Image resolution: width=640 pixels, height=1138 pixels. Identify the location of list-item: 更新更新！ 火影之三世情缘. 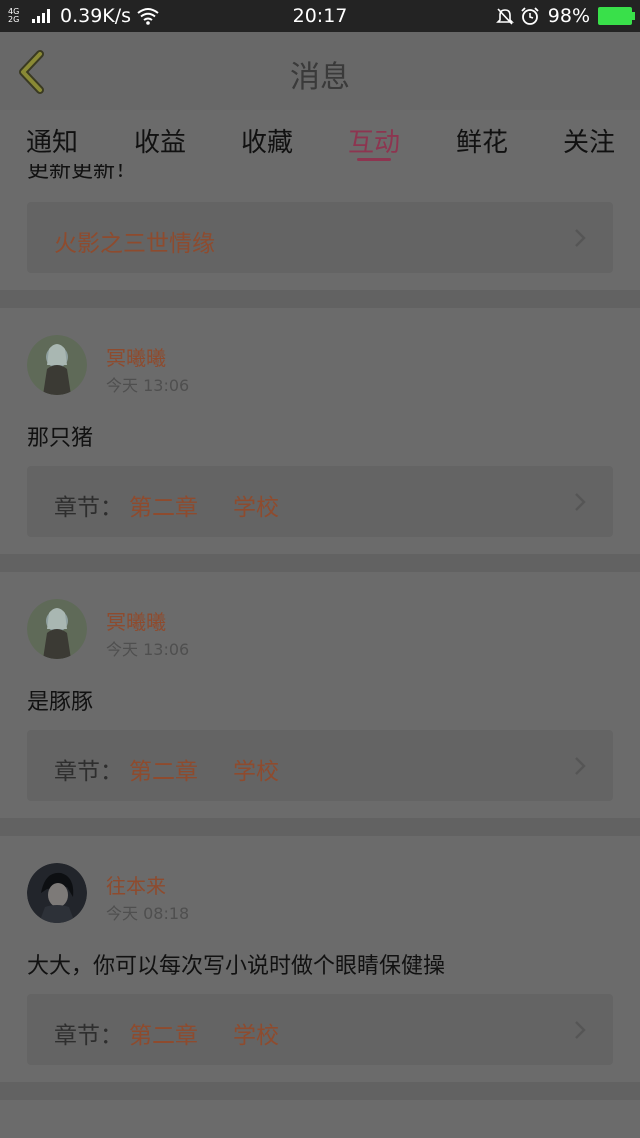
(320, 227).